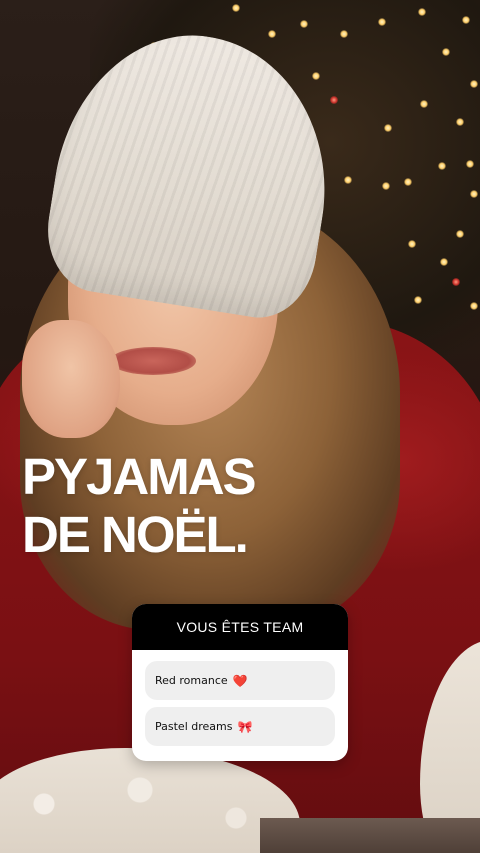 The width and height of the screenshot is (480, 853). Describe the element at coordinates (153, 361) in the screenshot. I see `smile` at that location.